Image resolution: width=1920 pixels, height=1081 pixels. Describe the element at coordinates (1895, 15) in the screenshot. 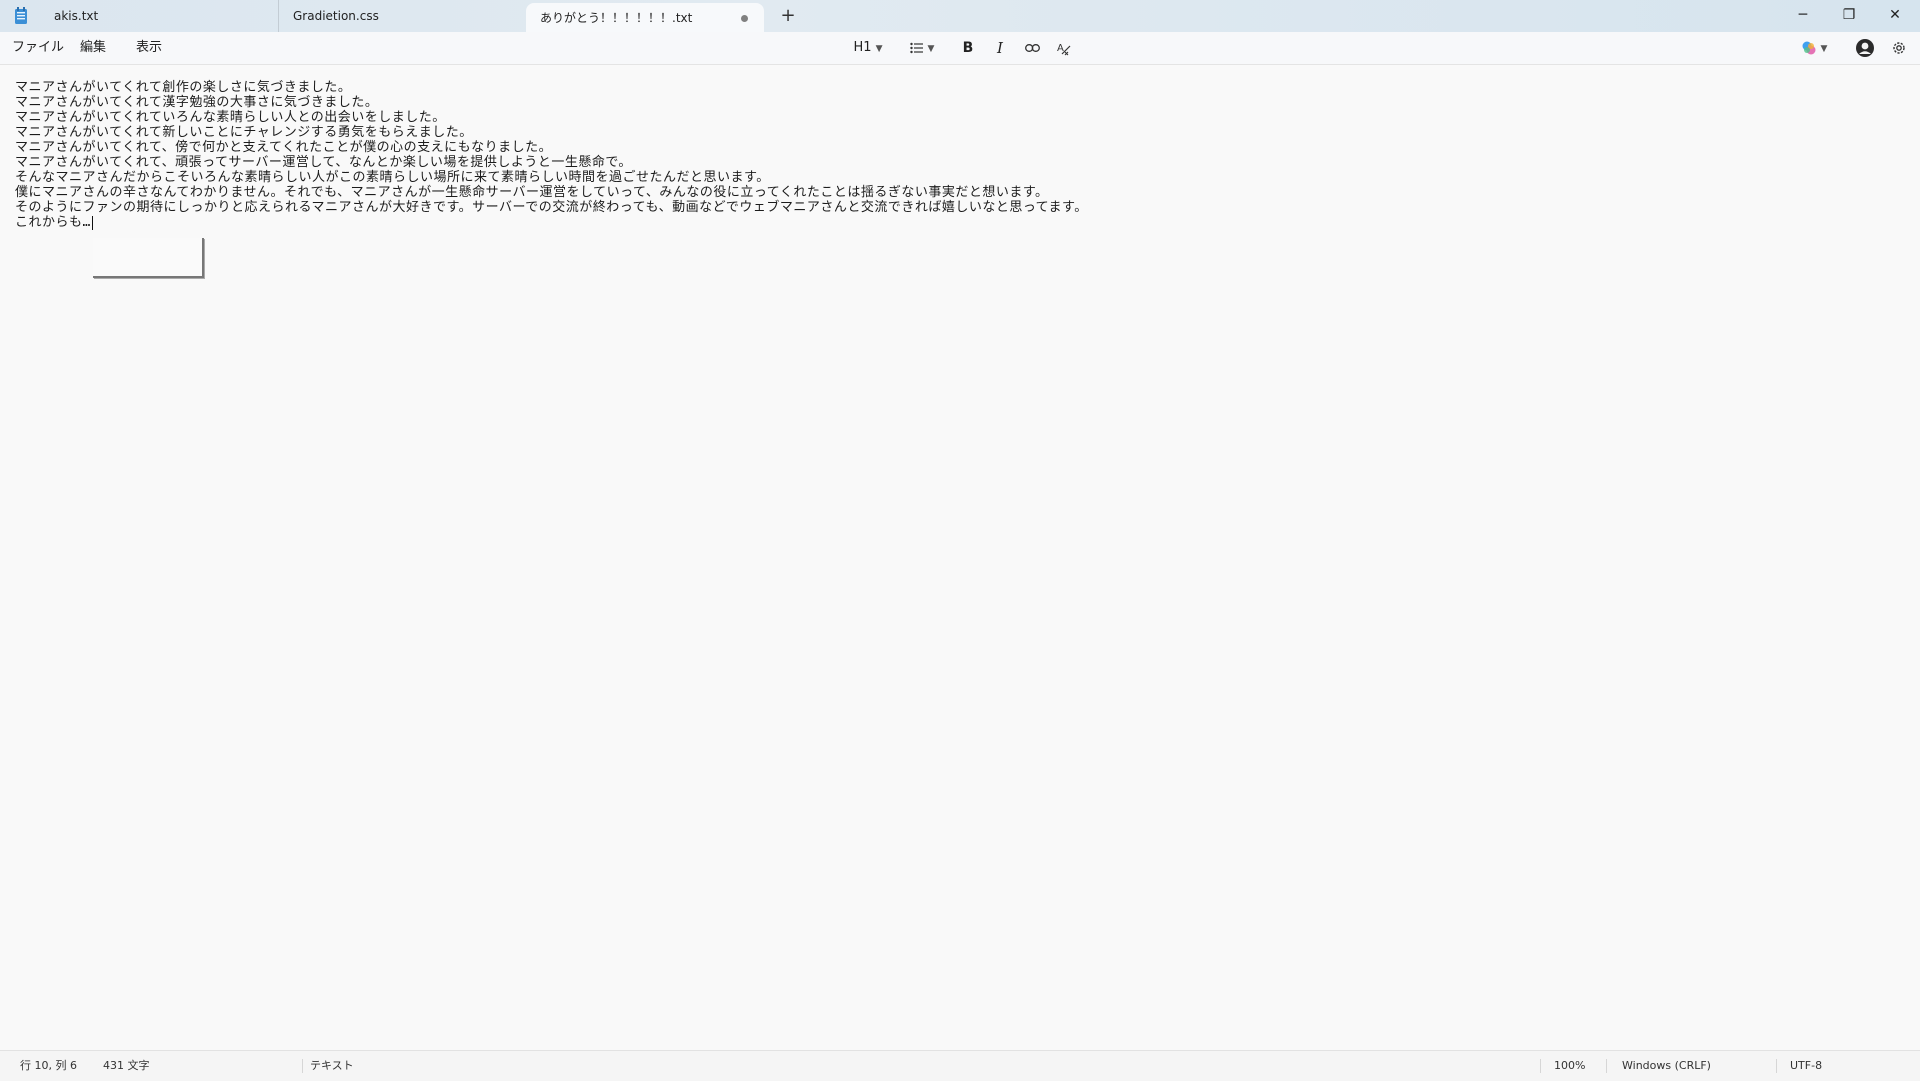

I see `close-button: ✕` at that location.